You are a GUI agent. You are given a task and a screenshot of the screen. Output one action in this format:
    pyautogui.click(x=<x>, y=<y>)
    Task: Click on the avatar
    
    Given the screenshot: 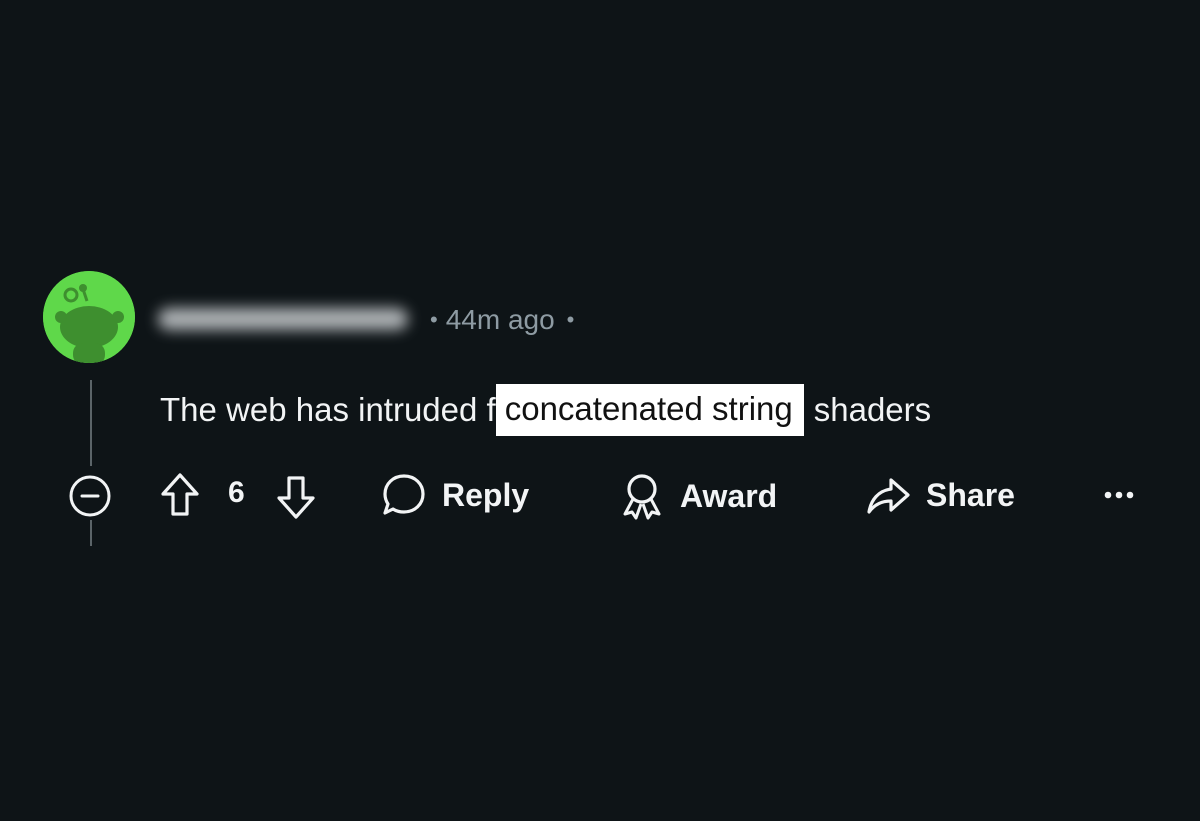 What is the action you would take?
    pyautogui.click(x=89, y=317)
    